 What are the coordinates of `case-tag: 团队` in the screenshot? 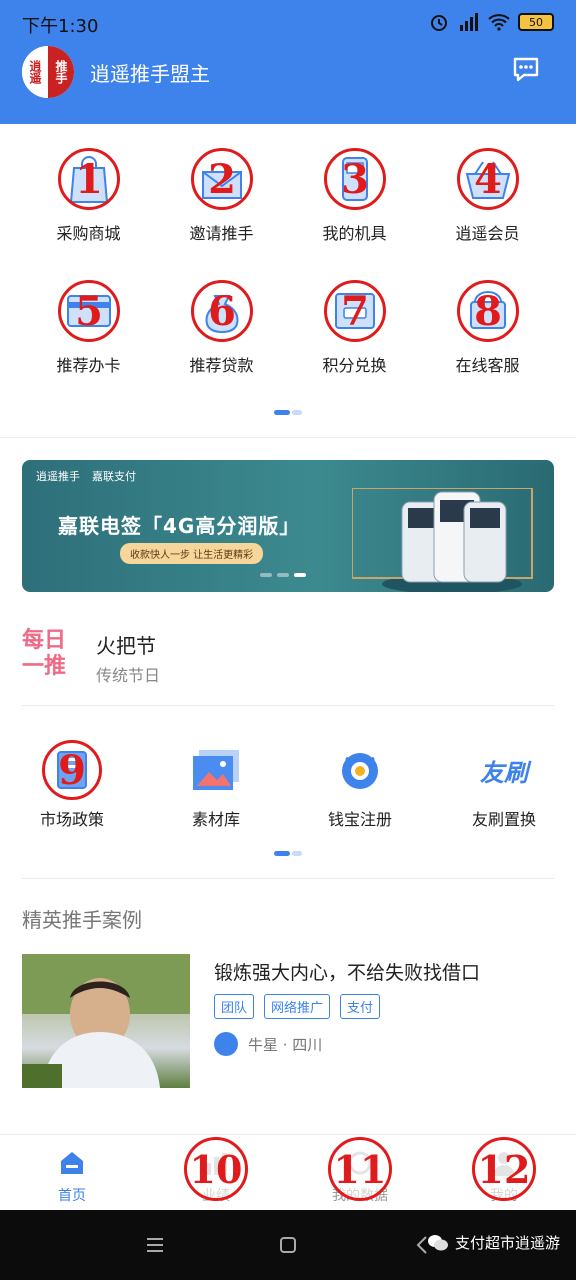 It's located at (234, 1006).